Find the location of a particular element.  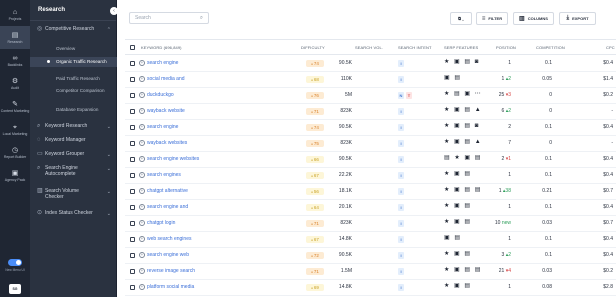

keyword-link: search engine websites is located at coordinates (173, 159).